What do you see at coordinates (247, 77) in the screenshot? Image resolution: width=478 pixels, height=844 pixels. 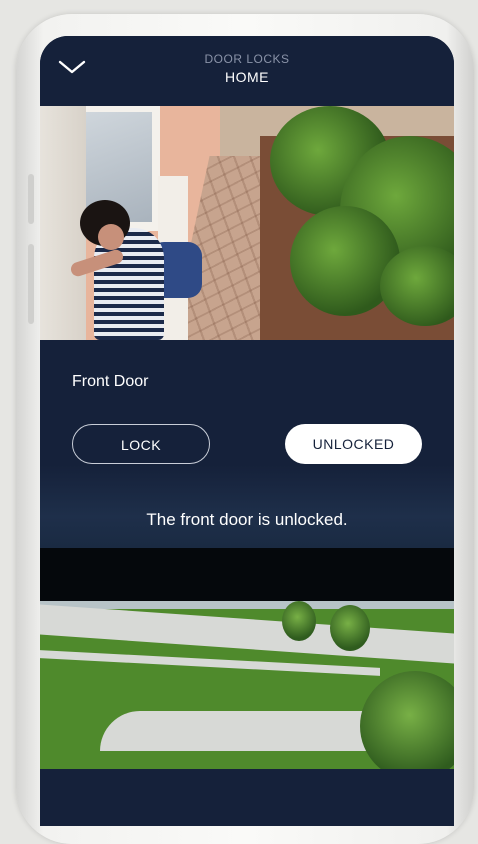 I see `header-title: HOME` at bounding box center [247, 77].